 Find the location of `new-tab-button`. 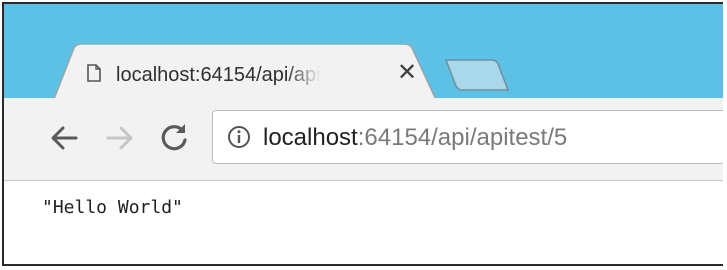

new-tab-button is located at coordinates (477, 75).